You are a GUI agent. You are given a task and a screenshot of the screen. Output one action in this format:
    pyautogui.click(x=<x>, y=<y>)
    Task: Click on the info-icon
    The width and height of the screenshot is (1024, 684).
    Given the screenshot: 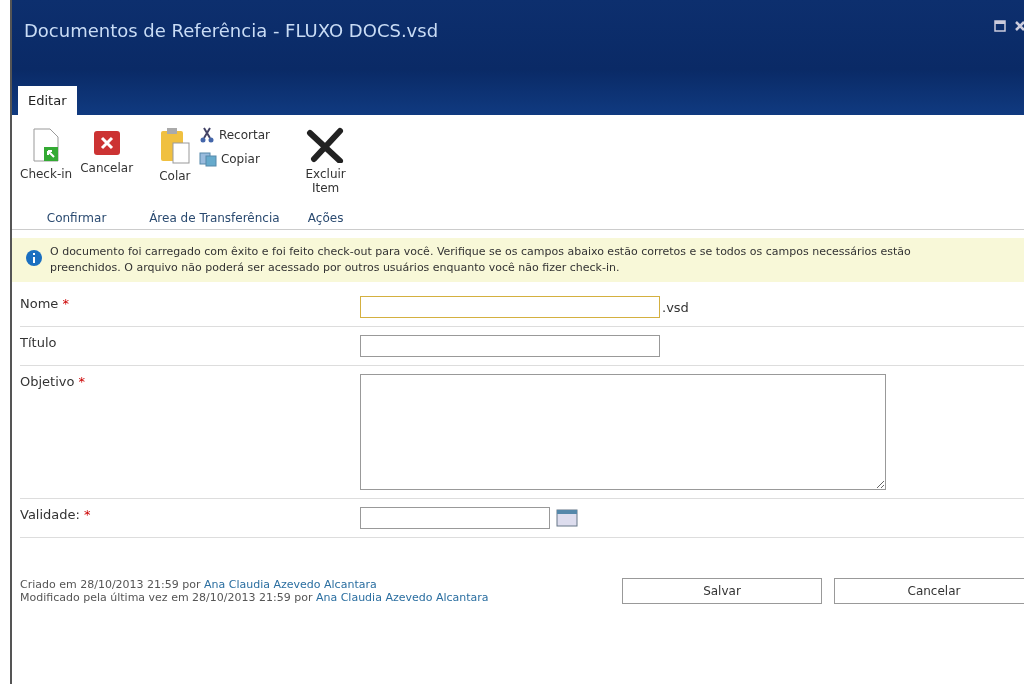 What is the action you would take?
    pyautogui.click(x=34, y=258)
    